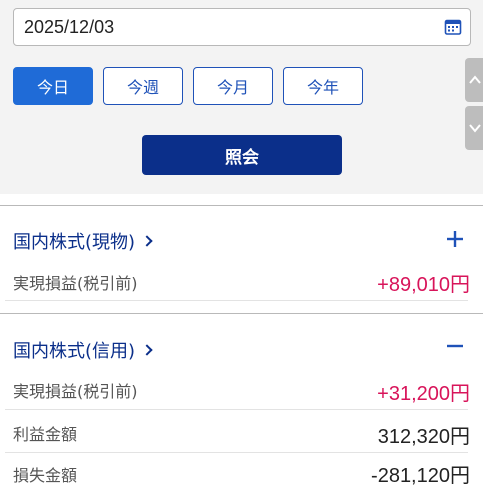 Image resolution: width=483 pixels, height=488 pixels. I want to click on realized-pl-value: +31,200円, so click(423, 394).